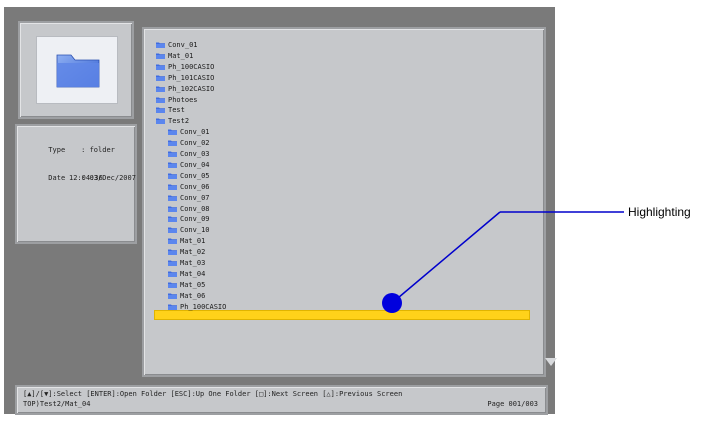  I want to click on annotation-callout, so click(503, 262).